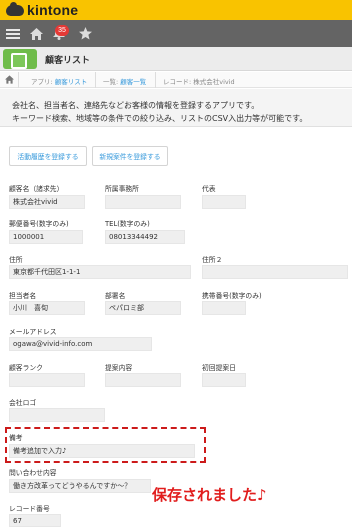 This screenshot has width=352, height=527. What do you see at coordinates (145, 237) in the screenshot?
I see `tel-field: 08013344492` at bounding box center [145, 237].